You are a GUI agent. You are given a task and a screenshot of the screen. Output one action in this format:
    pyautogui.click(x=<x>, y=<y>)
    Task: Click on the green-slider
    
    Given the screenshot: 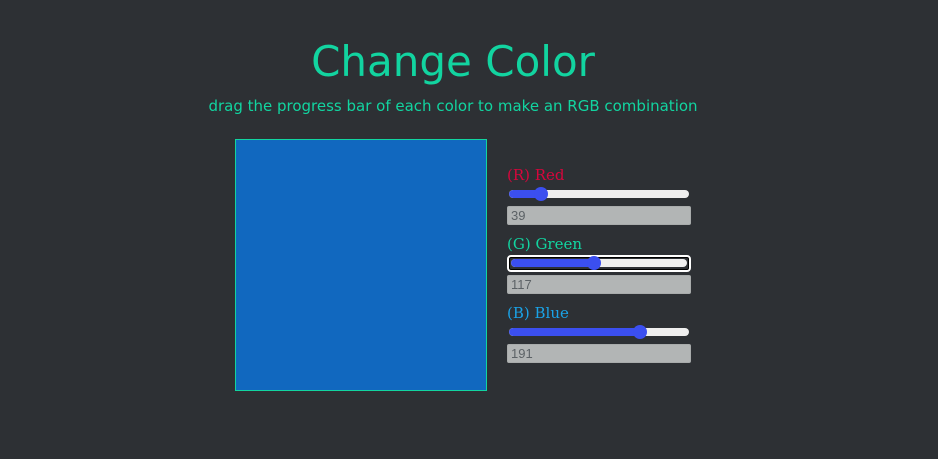 What is the action you would take?
    pyautogui.click(x=599, y=263)
    